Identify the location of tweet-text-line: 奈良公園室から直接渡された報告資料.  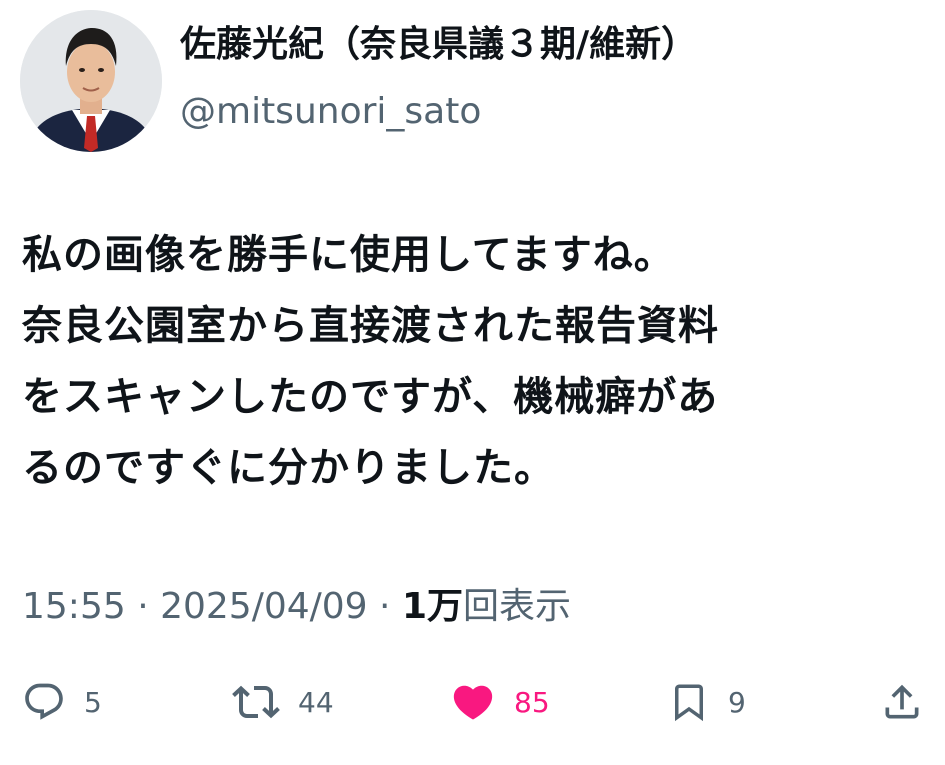
(370, 326).